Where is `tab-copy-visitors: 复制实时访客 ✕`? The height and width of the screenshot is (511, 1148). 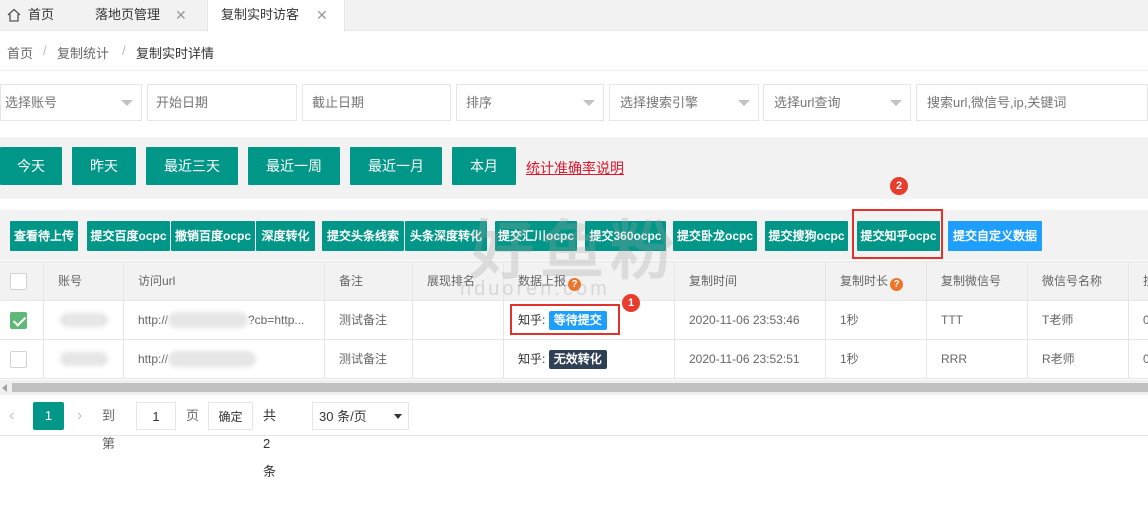 tab-copy-visitors: 复制实时访客 ✕ is located at coordinates (276, 16).